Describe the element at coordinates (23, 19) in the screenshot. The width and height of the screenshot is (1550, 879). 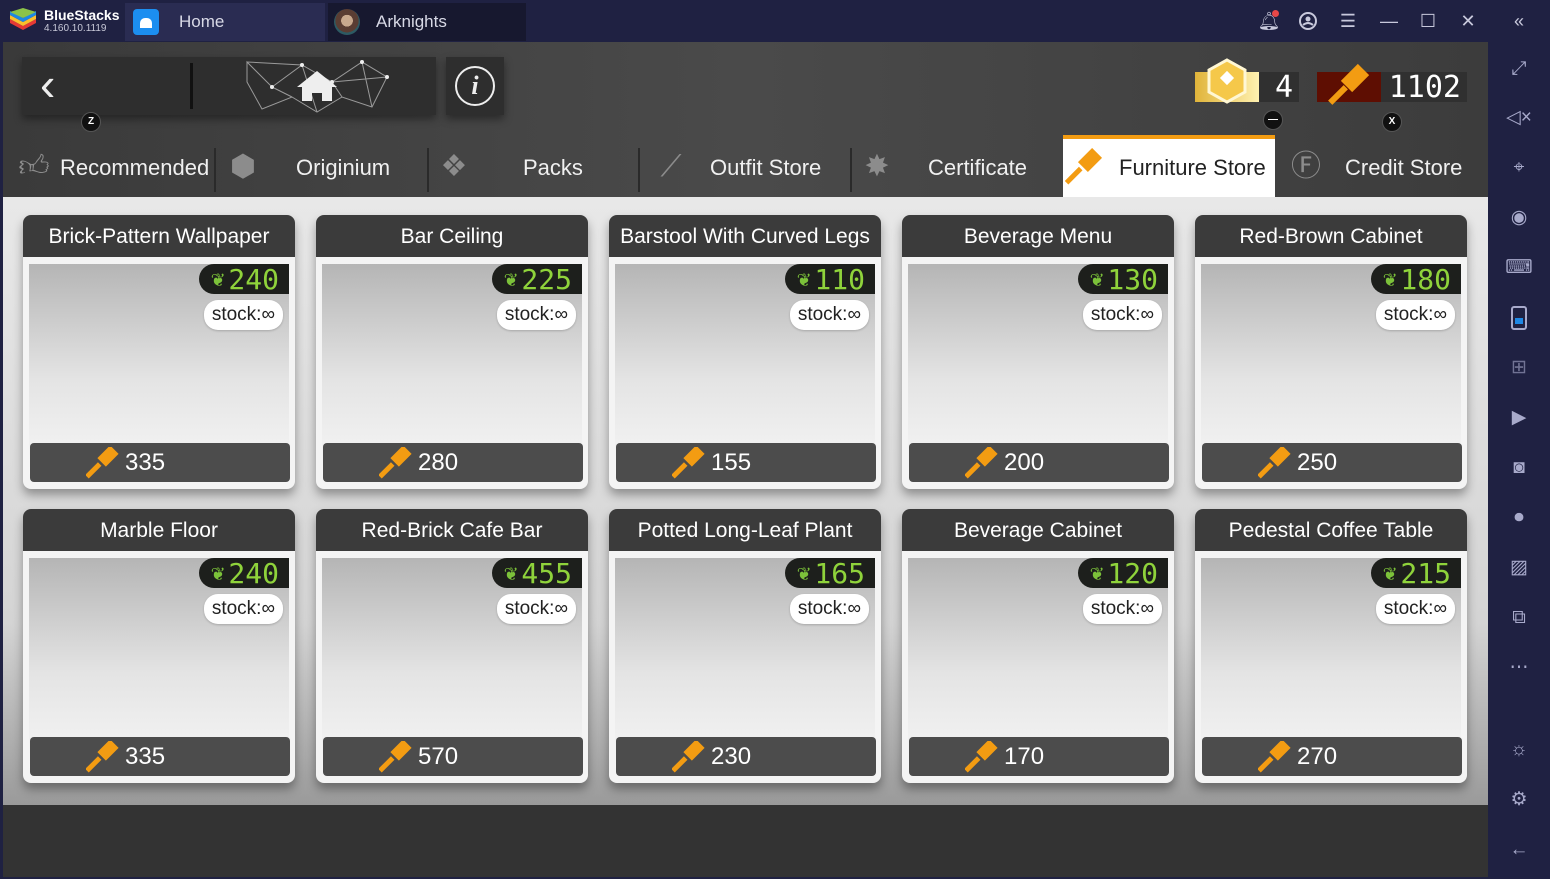
I see `bluestacks-logo-icon` at that location.